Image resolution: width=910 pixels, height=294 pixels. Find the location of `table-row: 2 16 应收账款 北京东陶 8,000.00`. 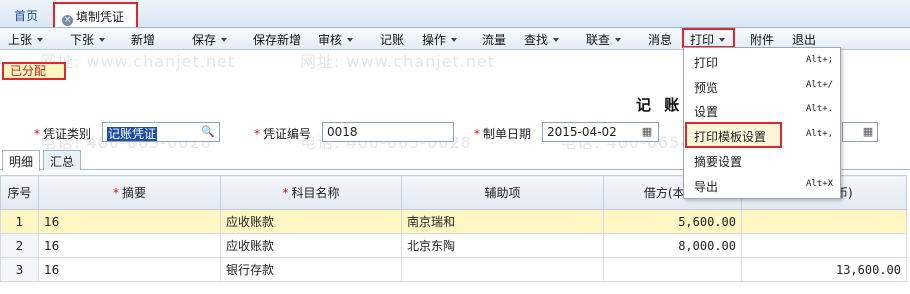

table-row: 2 16 应收账款 北京东陶 8,000.00 is located at coordinates (453, 245).